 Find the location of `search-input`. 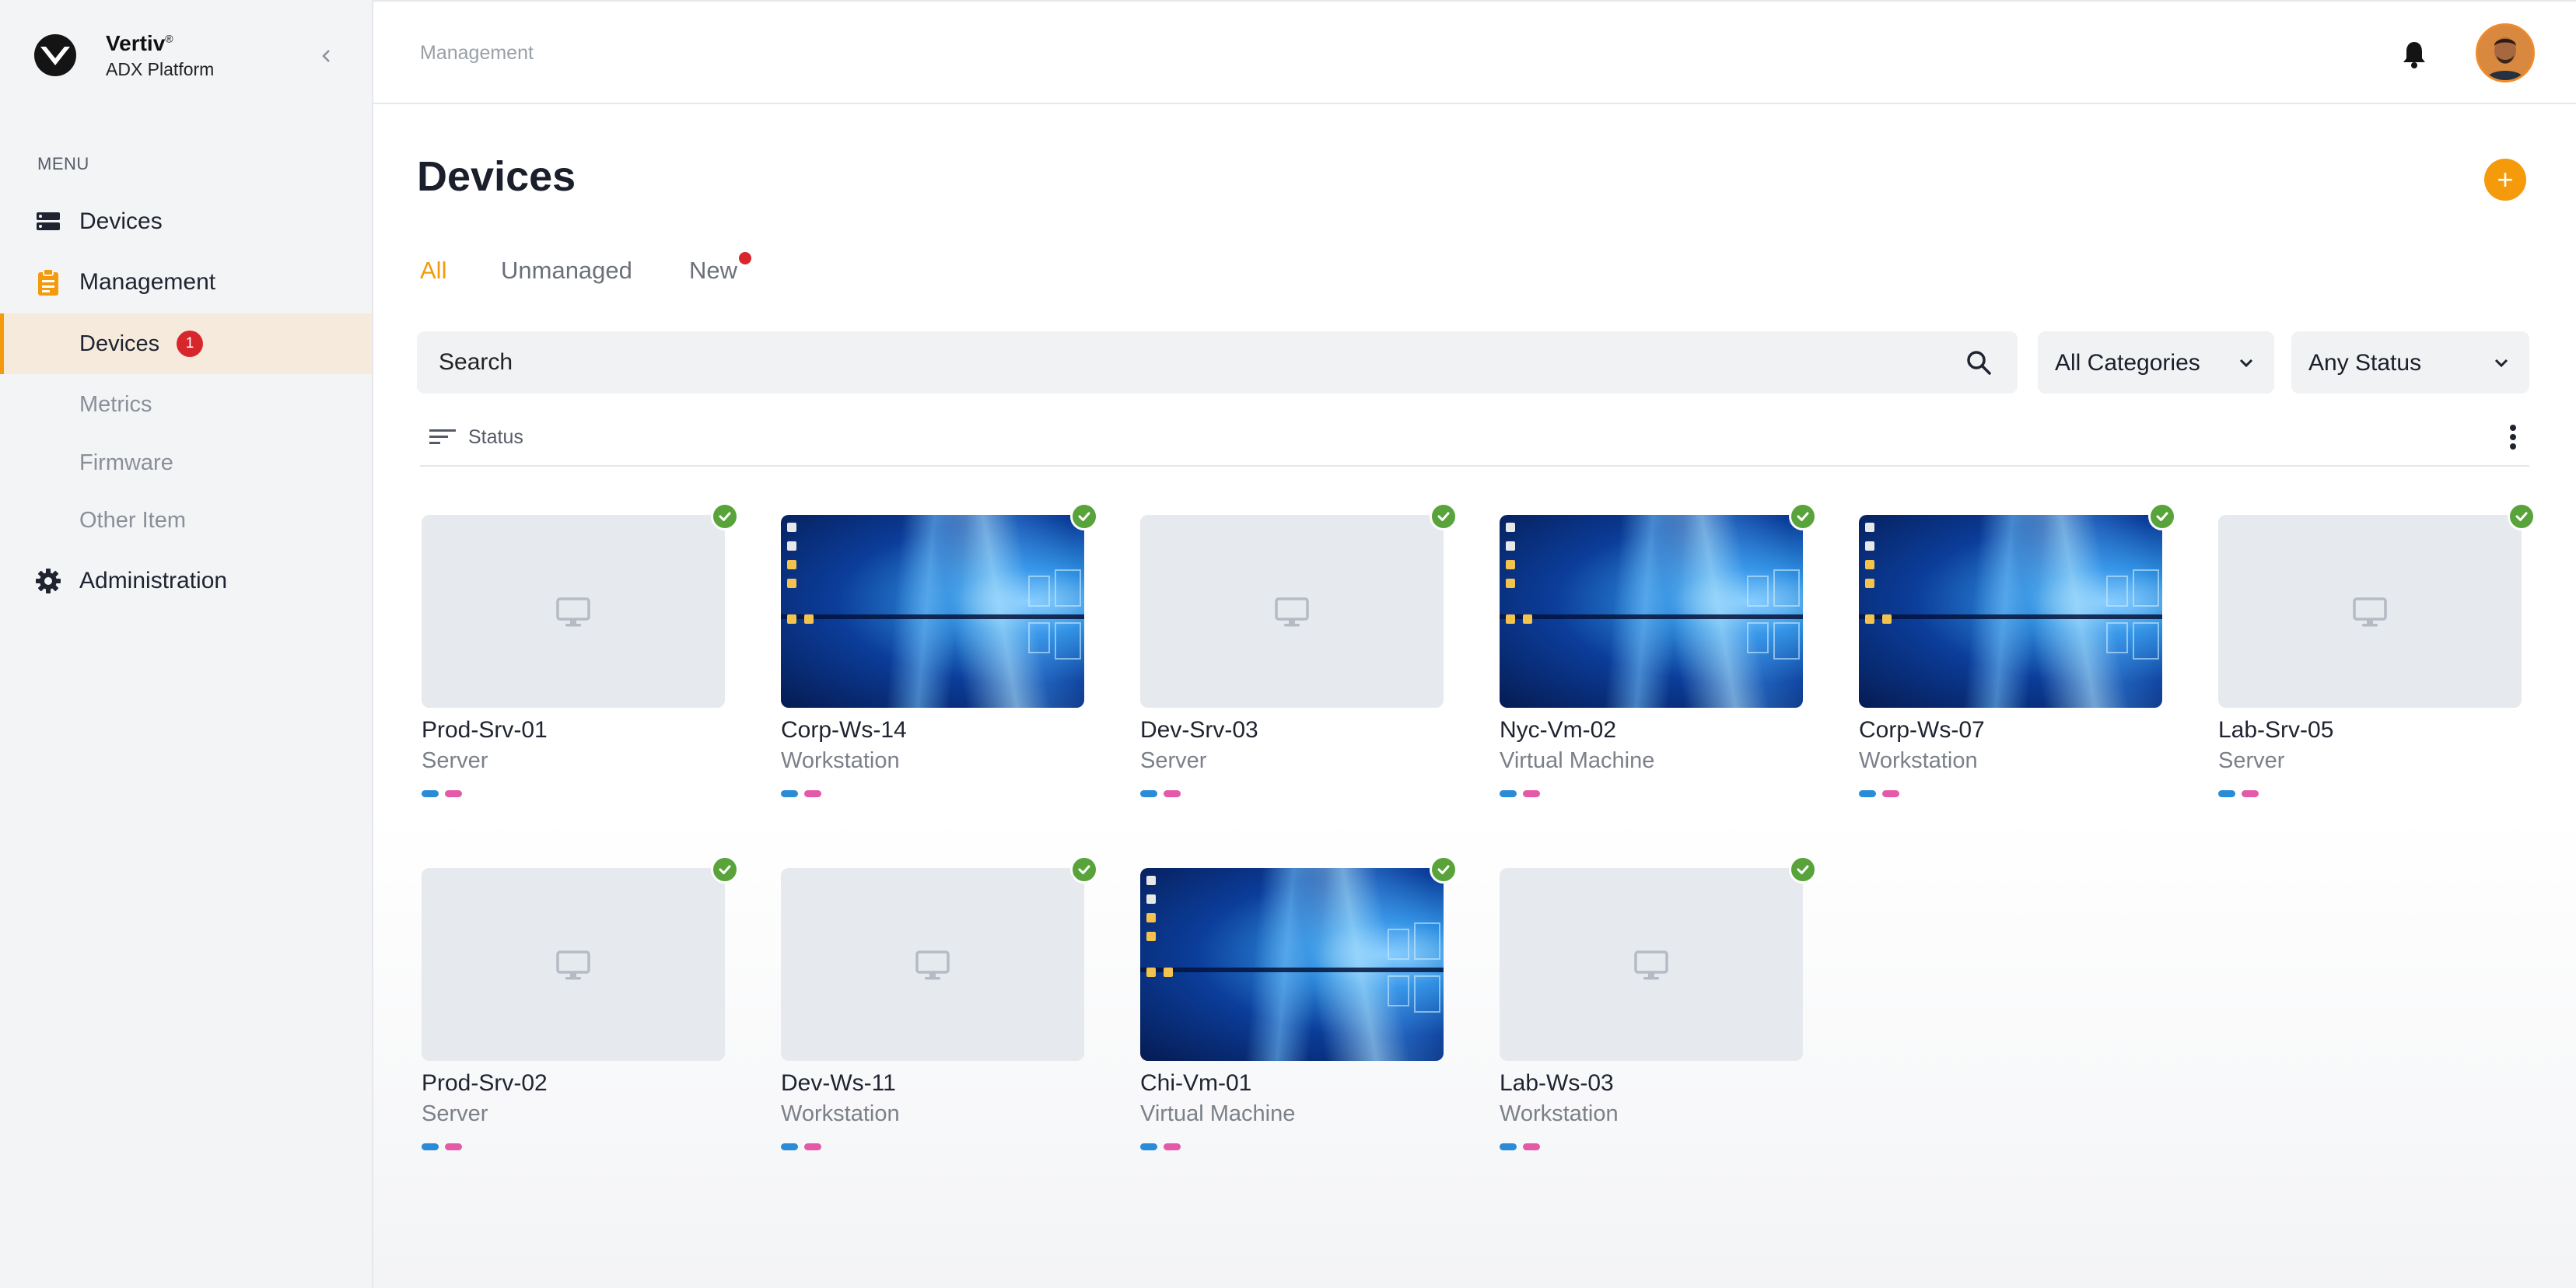

search-input is located at coordinates (1178, 363).